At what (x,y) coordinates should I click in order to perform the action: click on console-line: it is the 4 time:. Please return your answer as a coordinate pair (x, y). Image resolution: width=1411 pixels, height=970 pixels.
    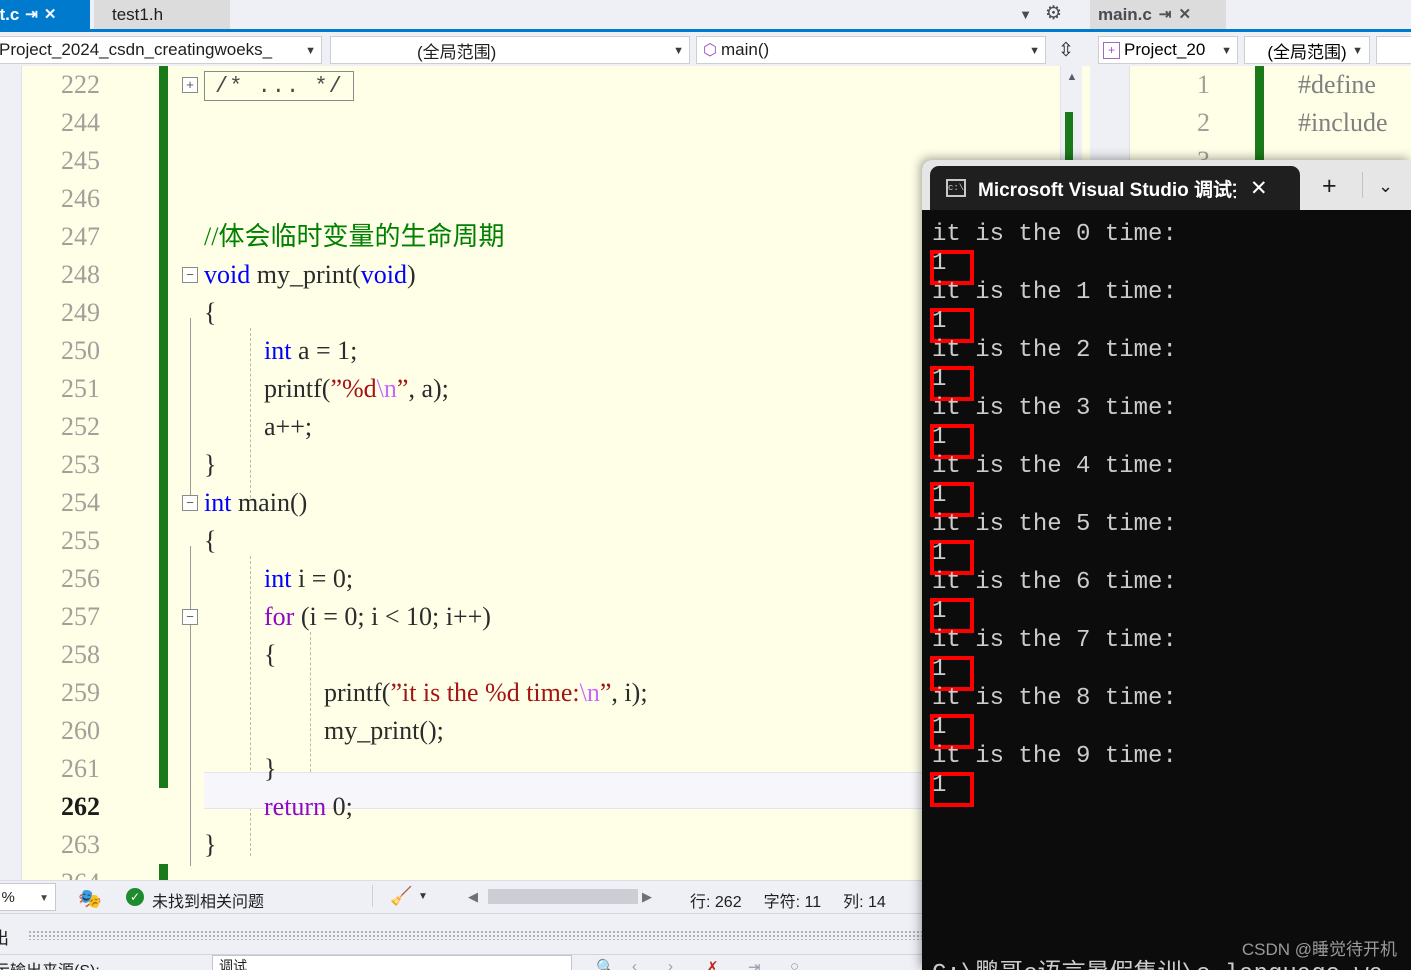
    Looking at the image, I should click on (1171, 466).